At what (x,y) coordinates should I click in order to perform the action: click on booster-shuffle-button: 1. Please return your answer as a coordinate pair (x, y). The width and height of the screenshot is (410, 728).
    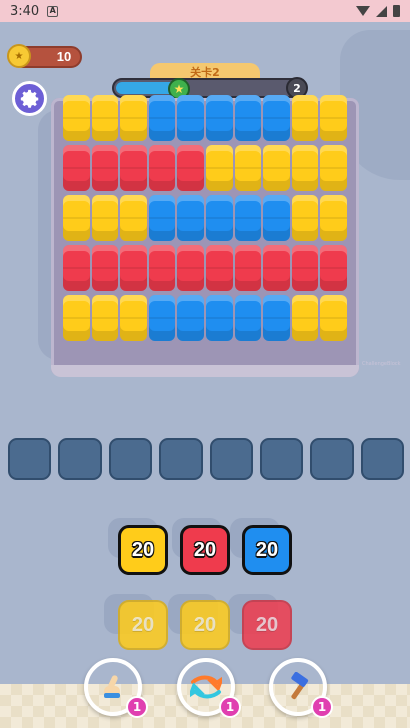
    Looking at the image, I should click on (209, 688).